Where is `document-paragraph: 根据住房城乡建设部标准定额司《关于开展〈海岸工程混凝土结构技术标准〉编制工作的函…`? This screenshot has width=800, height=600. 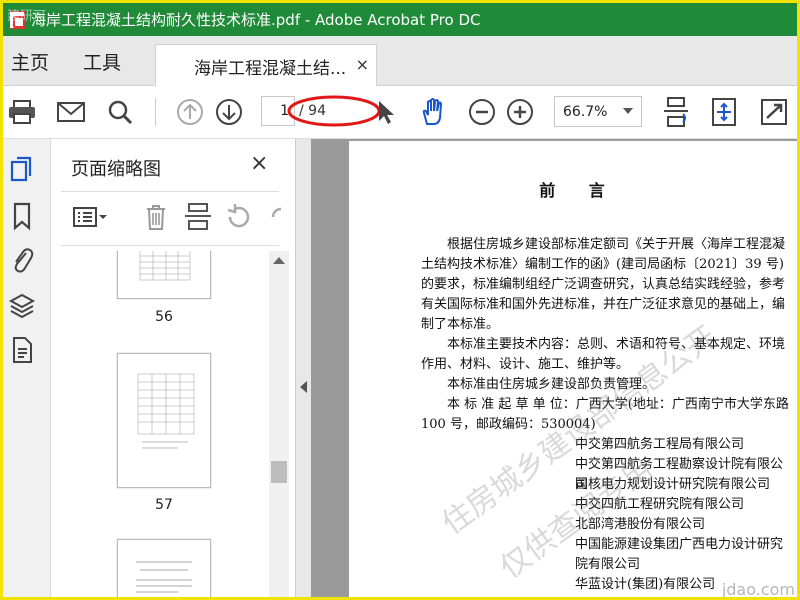 document-paragraph: 根据住房城乡建设部标准定额司《关于开展〈海岸工程混凝土结构技术标准〉编制工作的函… is located at coordinates (603, 284).